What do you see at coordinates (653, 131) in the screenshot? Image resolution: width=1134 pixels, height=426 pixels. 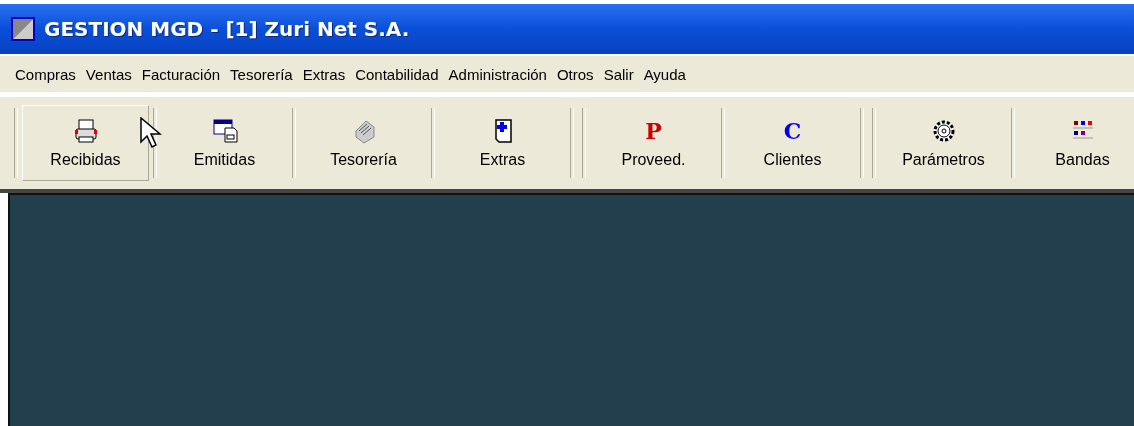 I see `letter-icon: P` at bounding box center [653, 131].